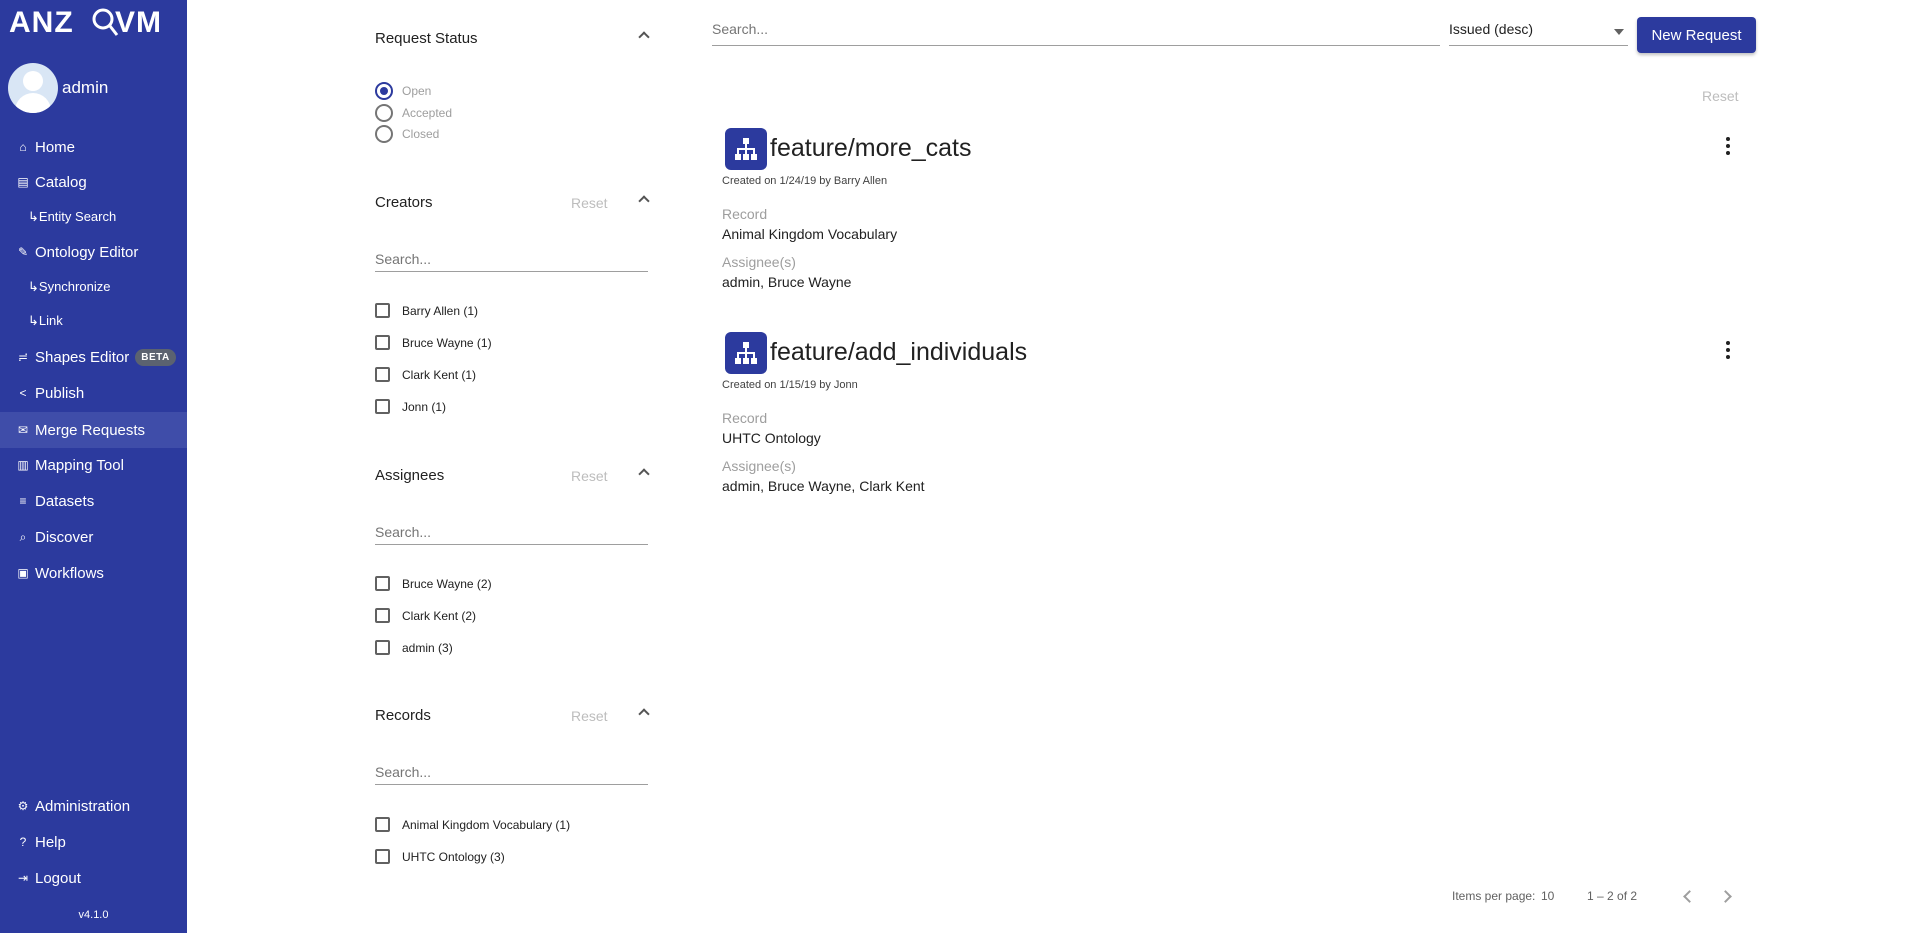  What do you see at coordinates (93, 878) in the screenshot?
I see `sidebar-item-logout: ⇥ Logout` at bounding box center [93, 878].